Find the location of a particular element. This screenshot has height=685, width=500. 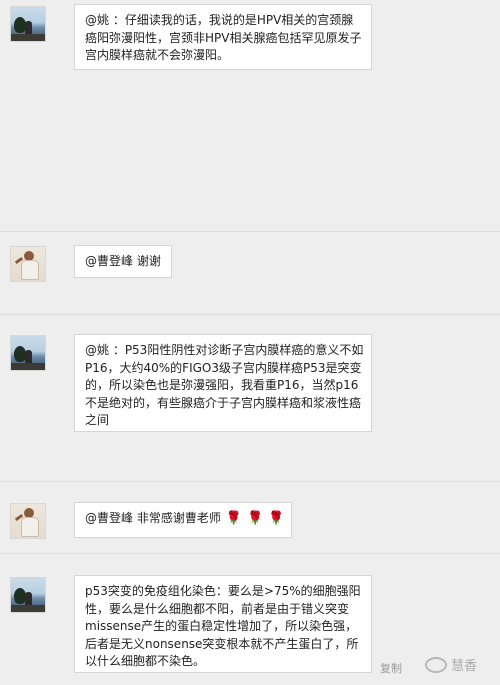

message-text: @曹登峰 非常感谢曹老师 is located at coordinates (153, 518).